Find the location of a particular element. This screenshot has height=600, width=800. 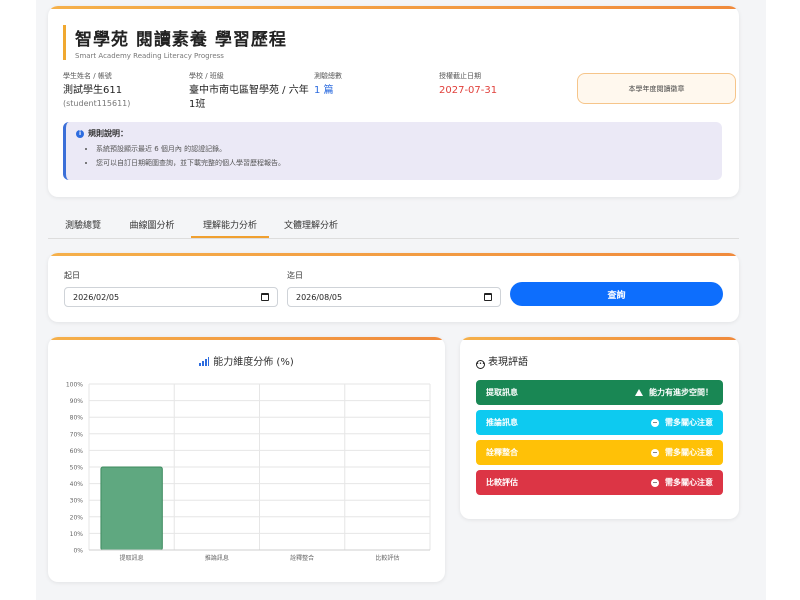

school-label: 學校 / 班級 is located at coordinates (206, 76).